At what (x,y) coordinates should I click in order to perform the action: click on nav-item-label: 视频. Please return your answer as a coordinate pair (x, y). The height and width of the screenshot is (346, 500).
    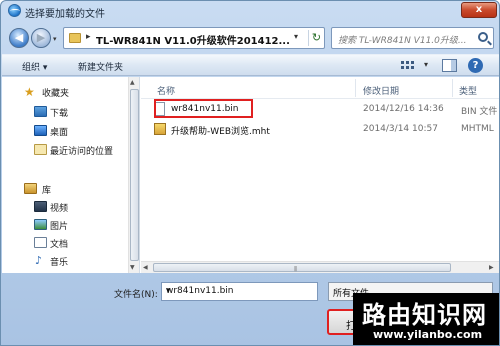
    Looking at the image, I should click on (59, 209).